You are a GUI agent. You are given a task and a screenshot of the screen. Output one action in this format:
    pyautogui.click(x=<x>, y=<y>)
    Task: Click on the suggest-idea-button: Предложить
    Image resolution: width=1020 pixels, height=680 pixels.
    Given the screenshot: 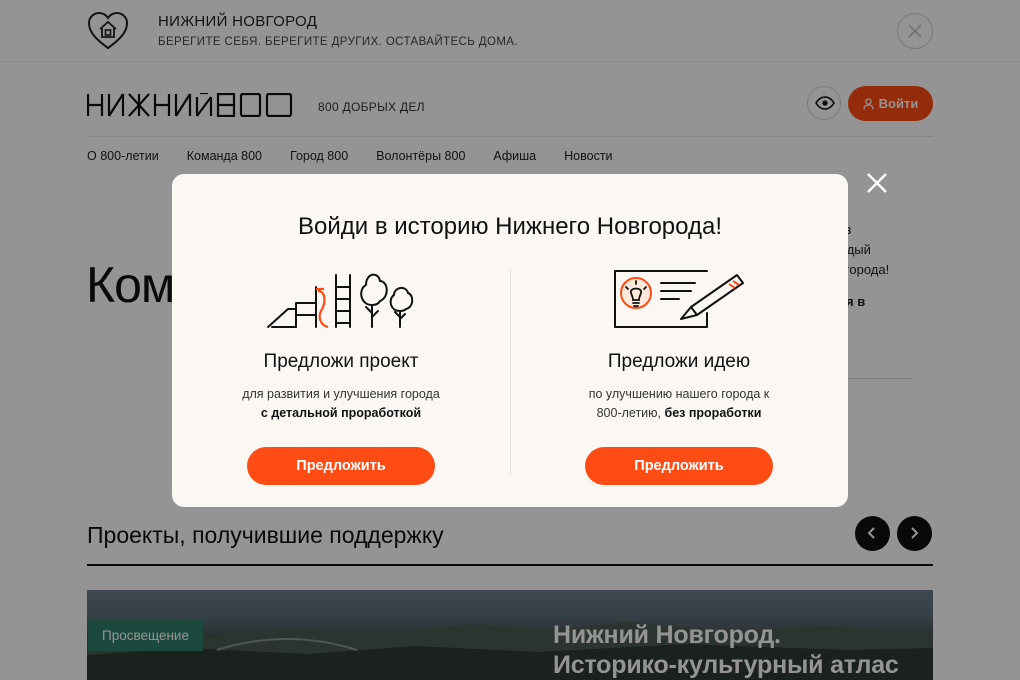 What is the action you would take?
    pyautogui.click(x=679, y=466)
    